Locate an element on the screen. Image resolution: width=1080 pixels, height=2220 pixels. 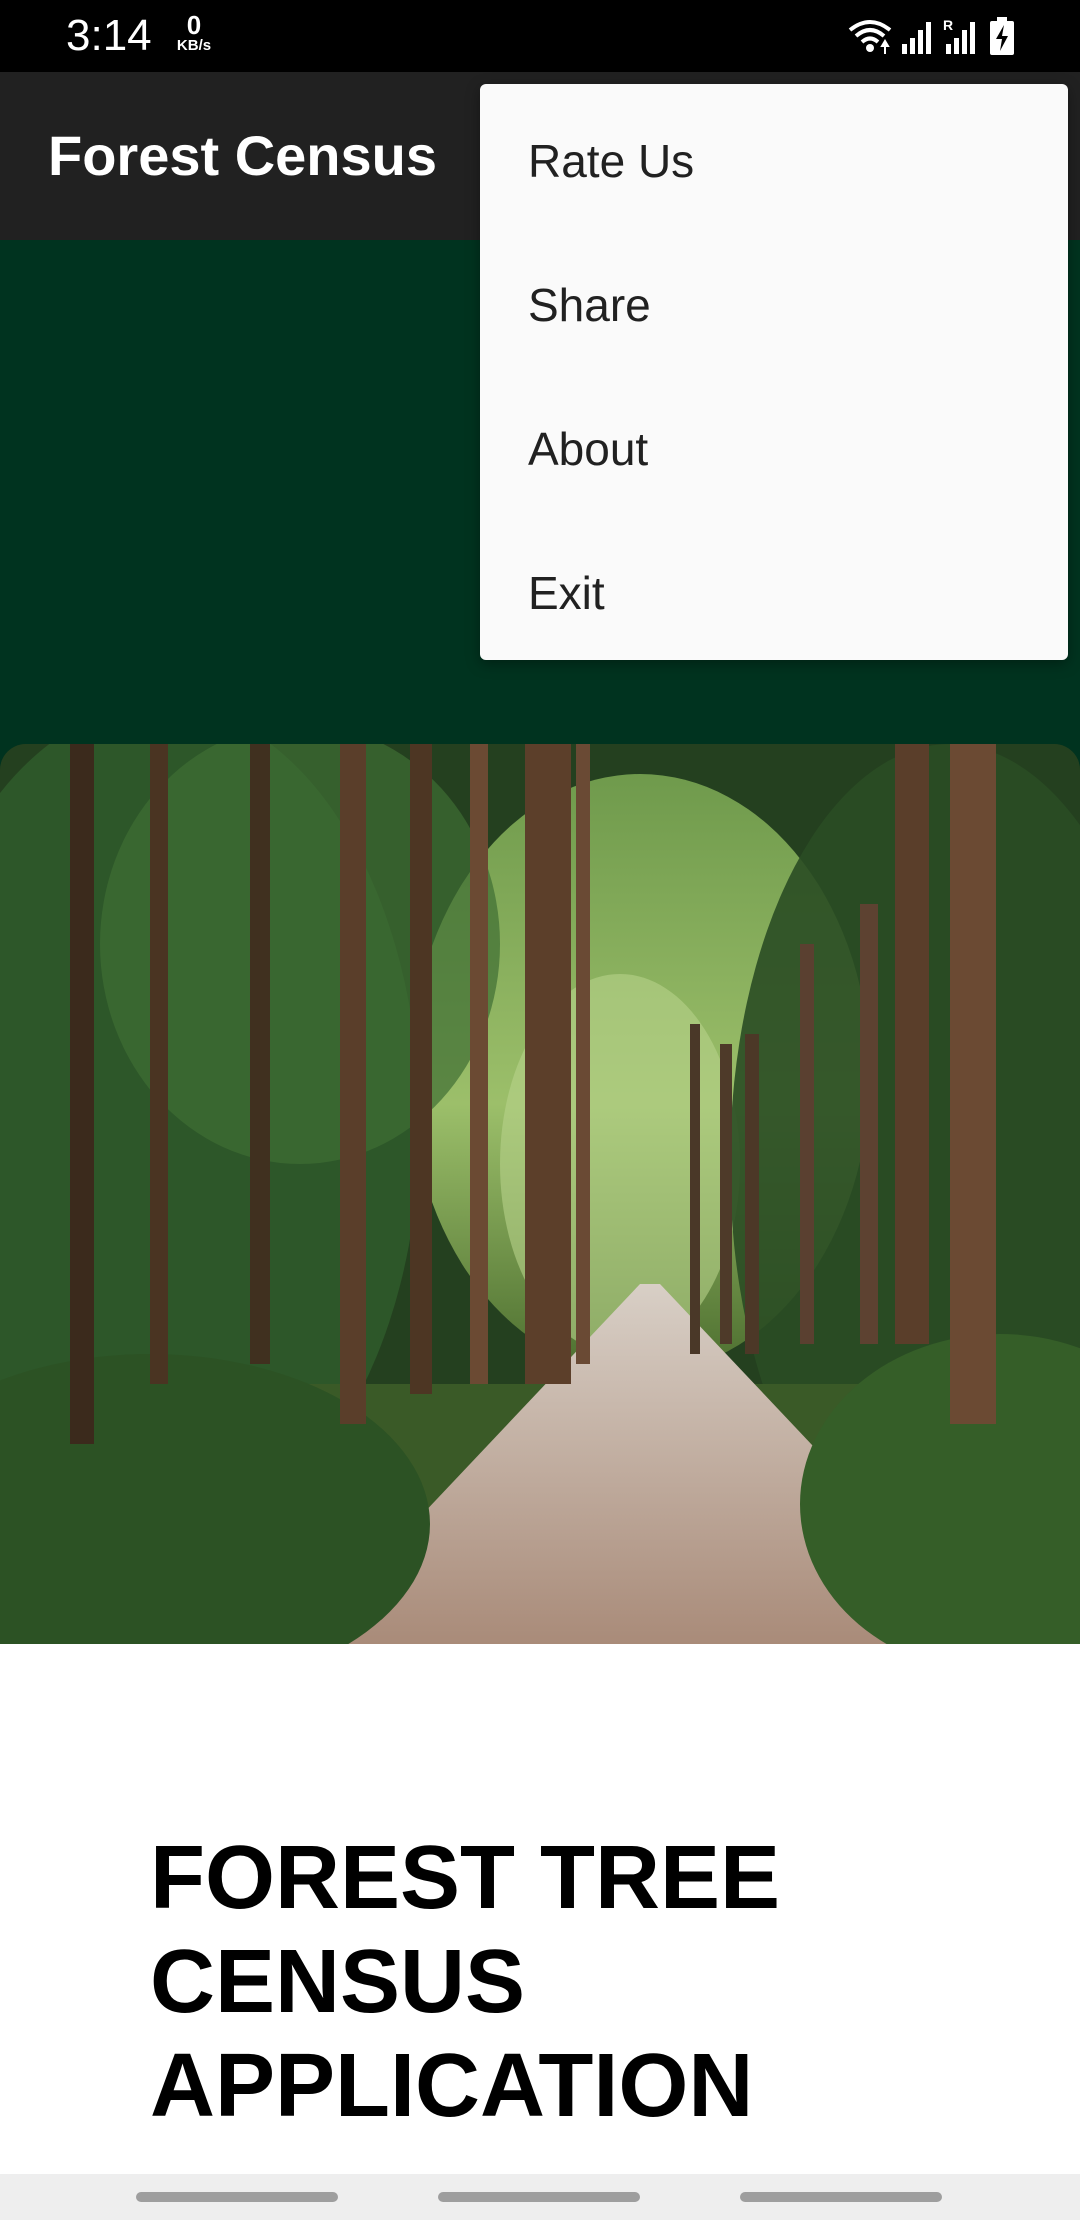
status-bar: 3:14 0 KB/s R is located at coordinates (540, 36).